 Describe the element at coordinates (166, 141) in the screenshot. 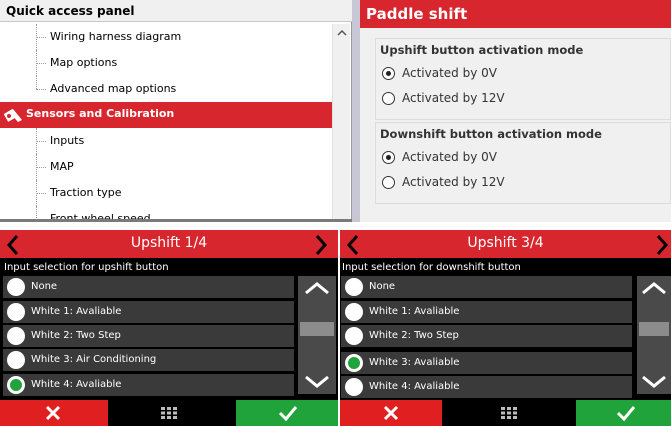

I see `tree-item-inputs: Inputs` at that location.